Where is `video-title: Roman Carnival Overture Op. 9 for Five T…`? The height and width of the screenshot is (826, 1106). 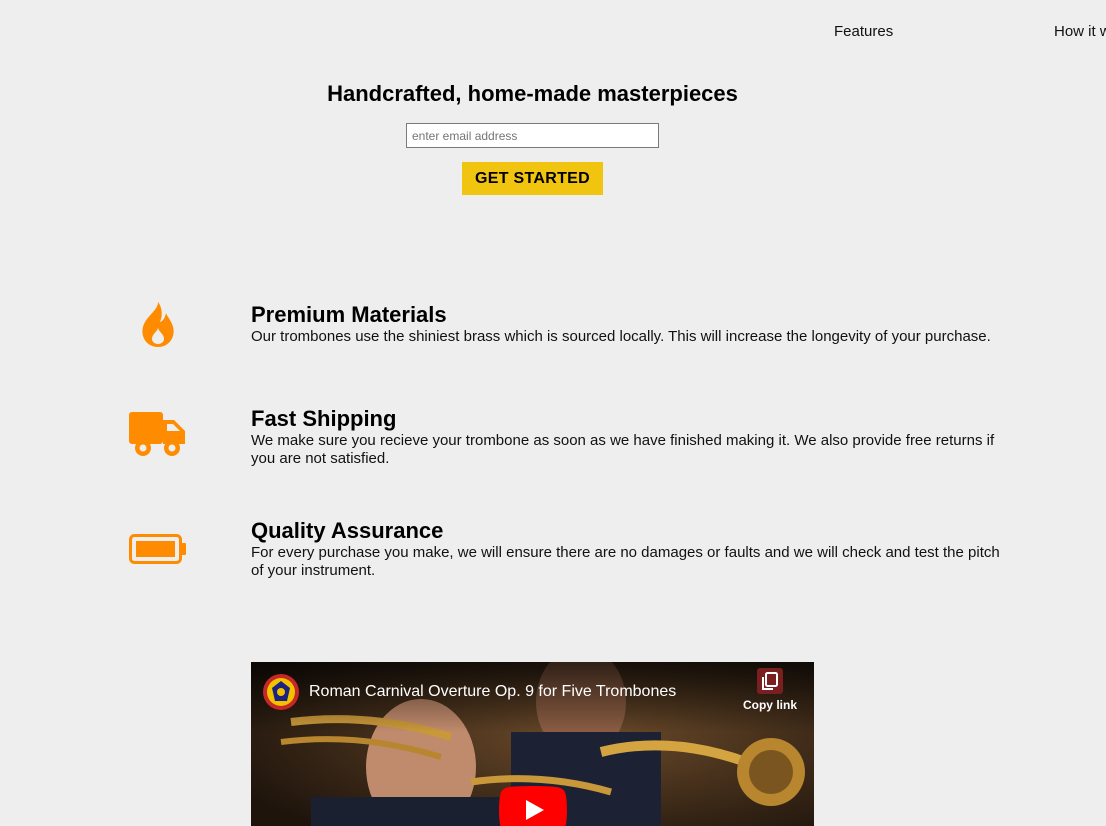 video-title: Roman Carnival Overture Op. 9 for Five T… is located at coordinates (492, 692).